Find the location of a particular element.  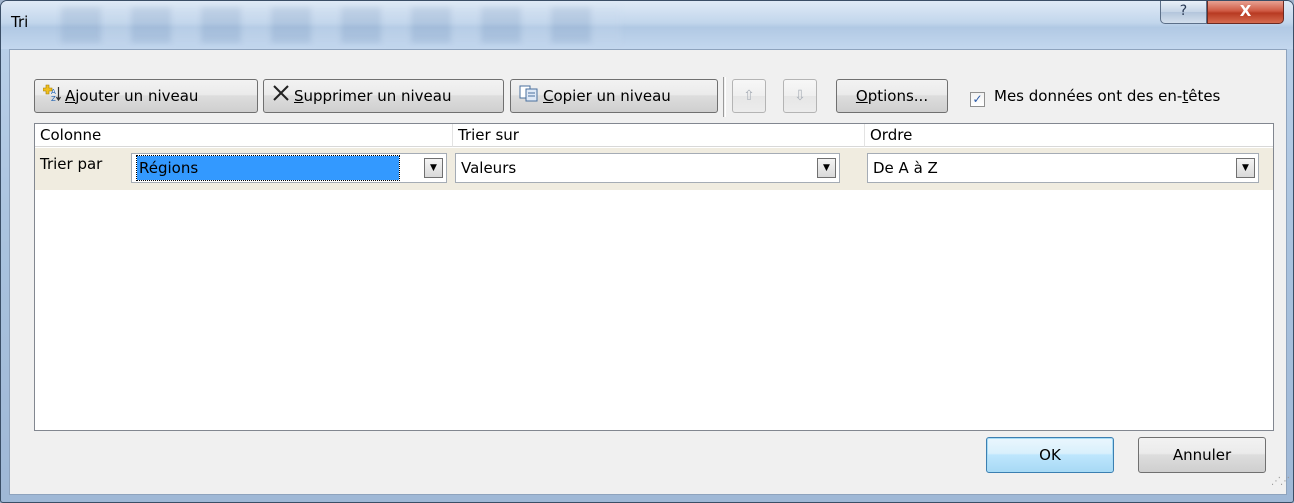

table-row: Trier par Régions ▼ Valeurs ▼ De A à Z ▼ is located at coordinates (654, 169).